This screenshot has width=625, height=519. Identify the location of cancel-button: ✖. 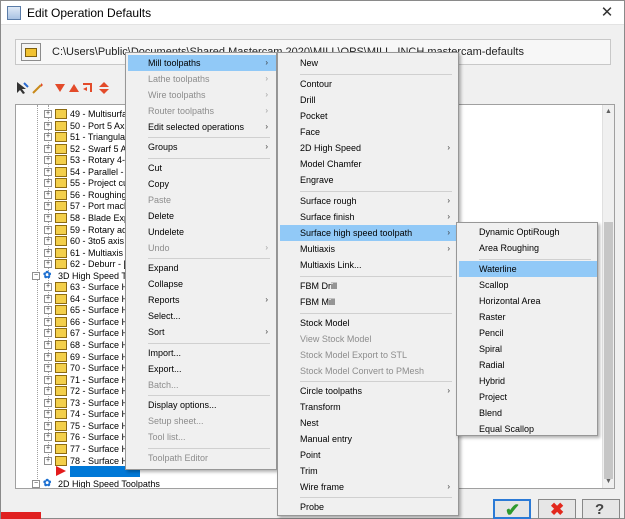
(557, 509).